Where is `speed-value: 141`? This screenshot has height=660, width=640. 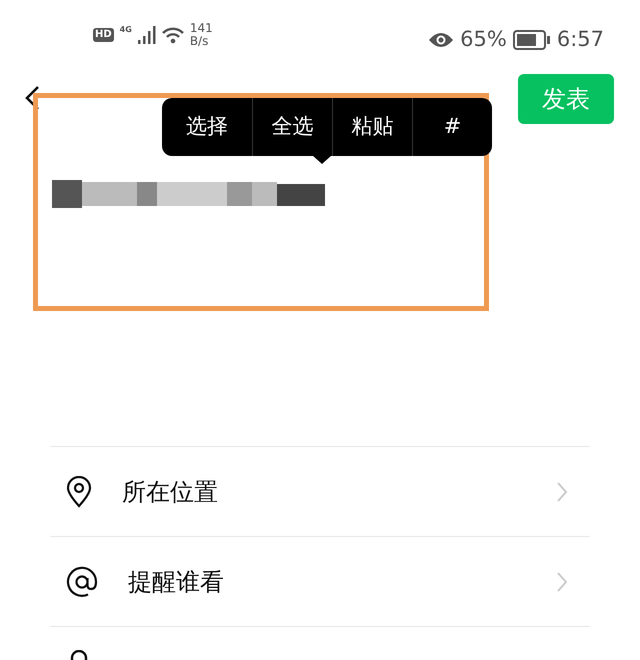 speed-value: 141 is located at coordinates (201, 29).